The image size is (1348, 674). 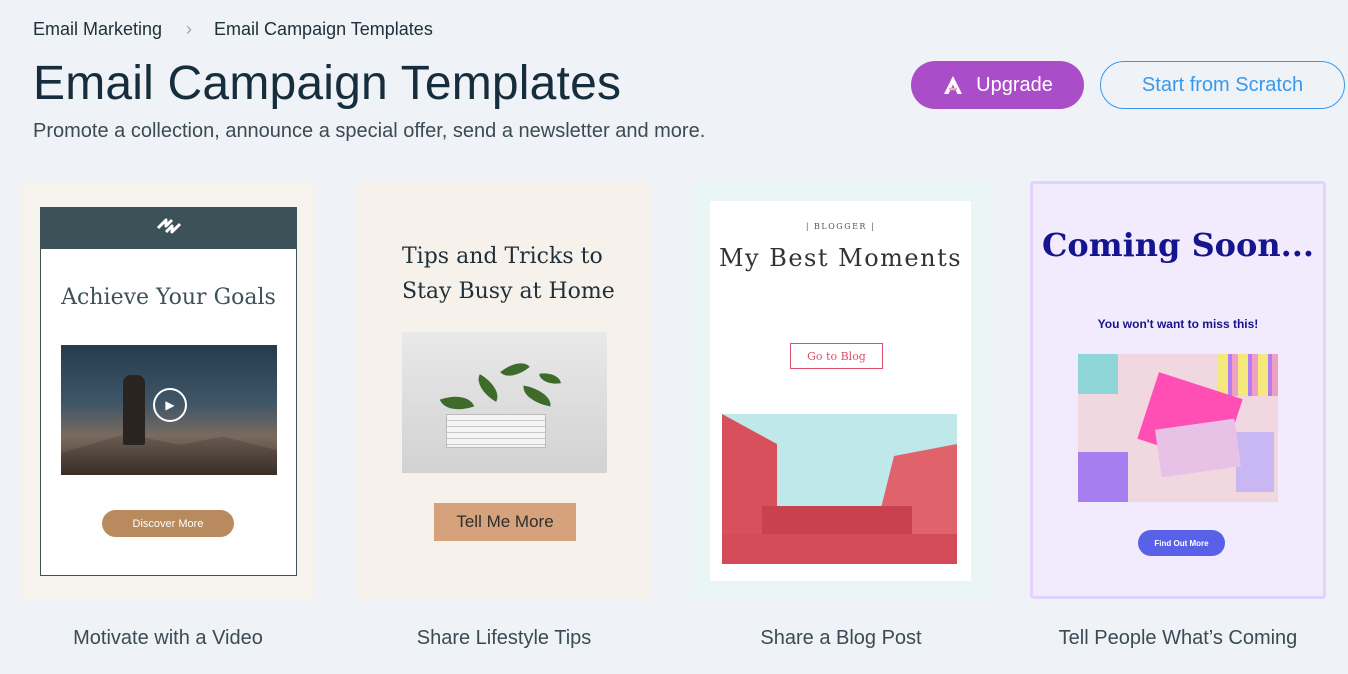 I want to click on breadcrumb-current: Email Campaign Templates, so click(x=323, y=29).